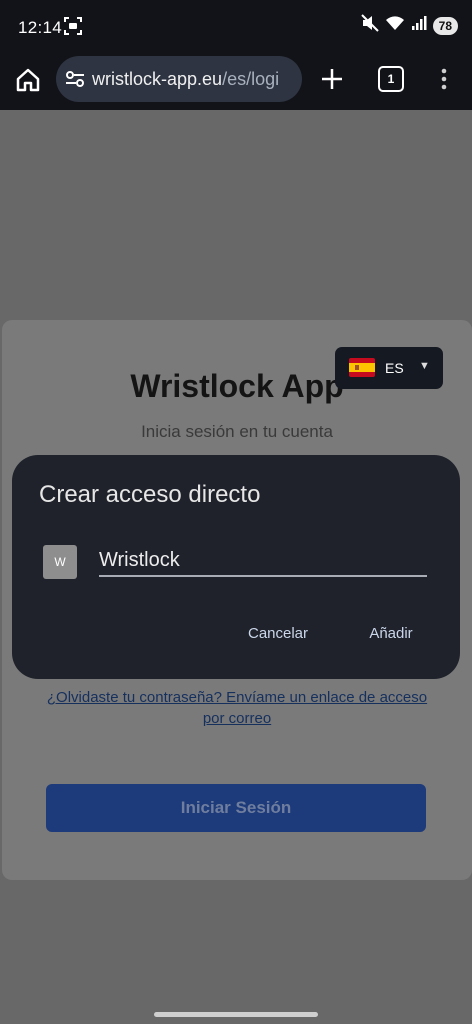  Describe the element at coordinates (150, 494) in the screenshot. I see `dialog-title: Crear acceso directo` at that location.